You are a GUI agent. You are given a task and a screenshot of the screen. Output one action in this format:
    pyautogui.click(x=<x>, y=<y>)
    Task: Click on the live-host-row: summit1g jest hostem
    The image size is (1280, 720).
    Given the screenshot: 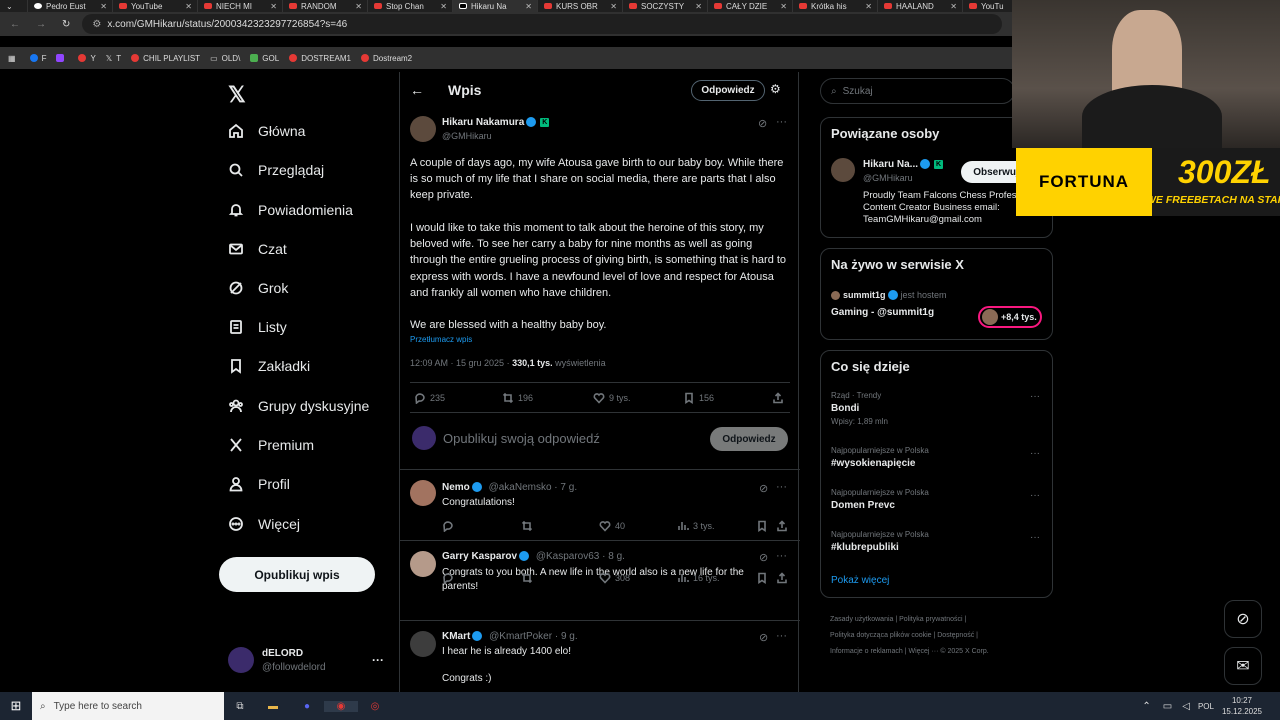 What is the action you would take?
    pyautogui.click(x=889, y=295)
    